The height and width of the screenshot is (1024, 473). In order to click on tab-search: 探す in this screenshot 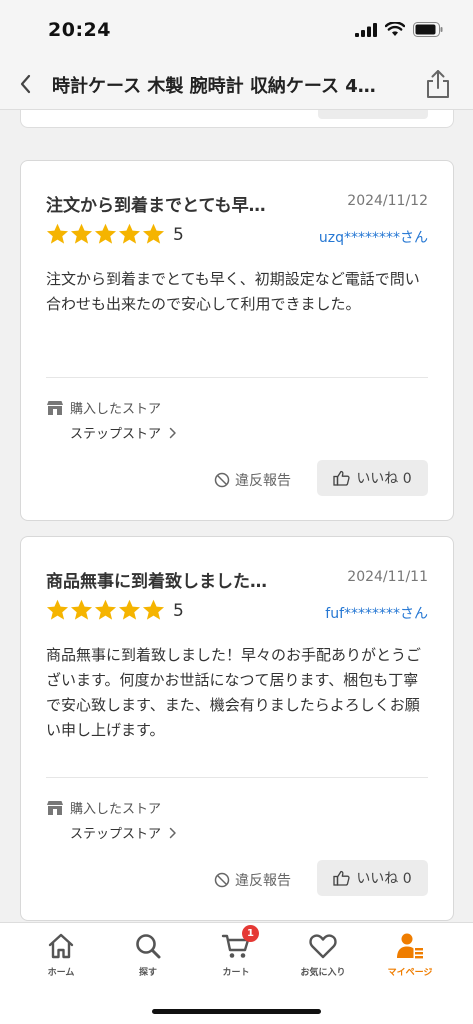, I will do `click(148, 959)`.